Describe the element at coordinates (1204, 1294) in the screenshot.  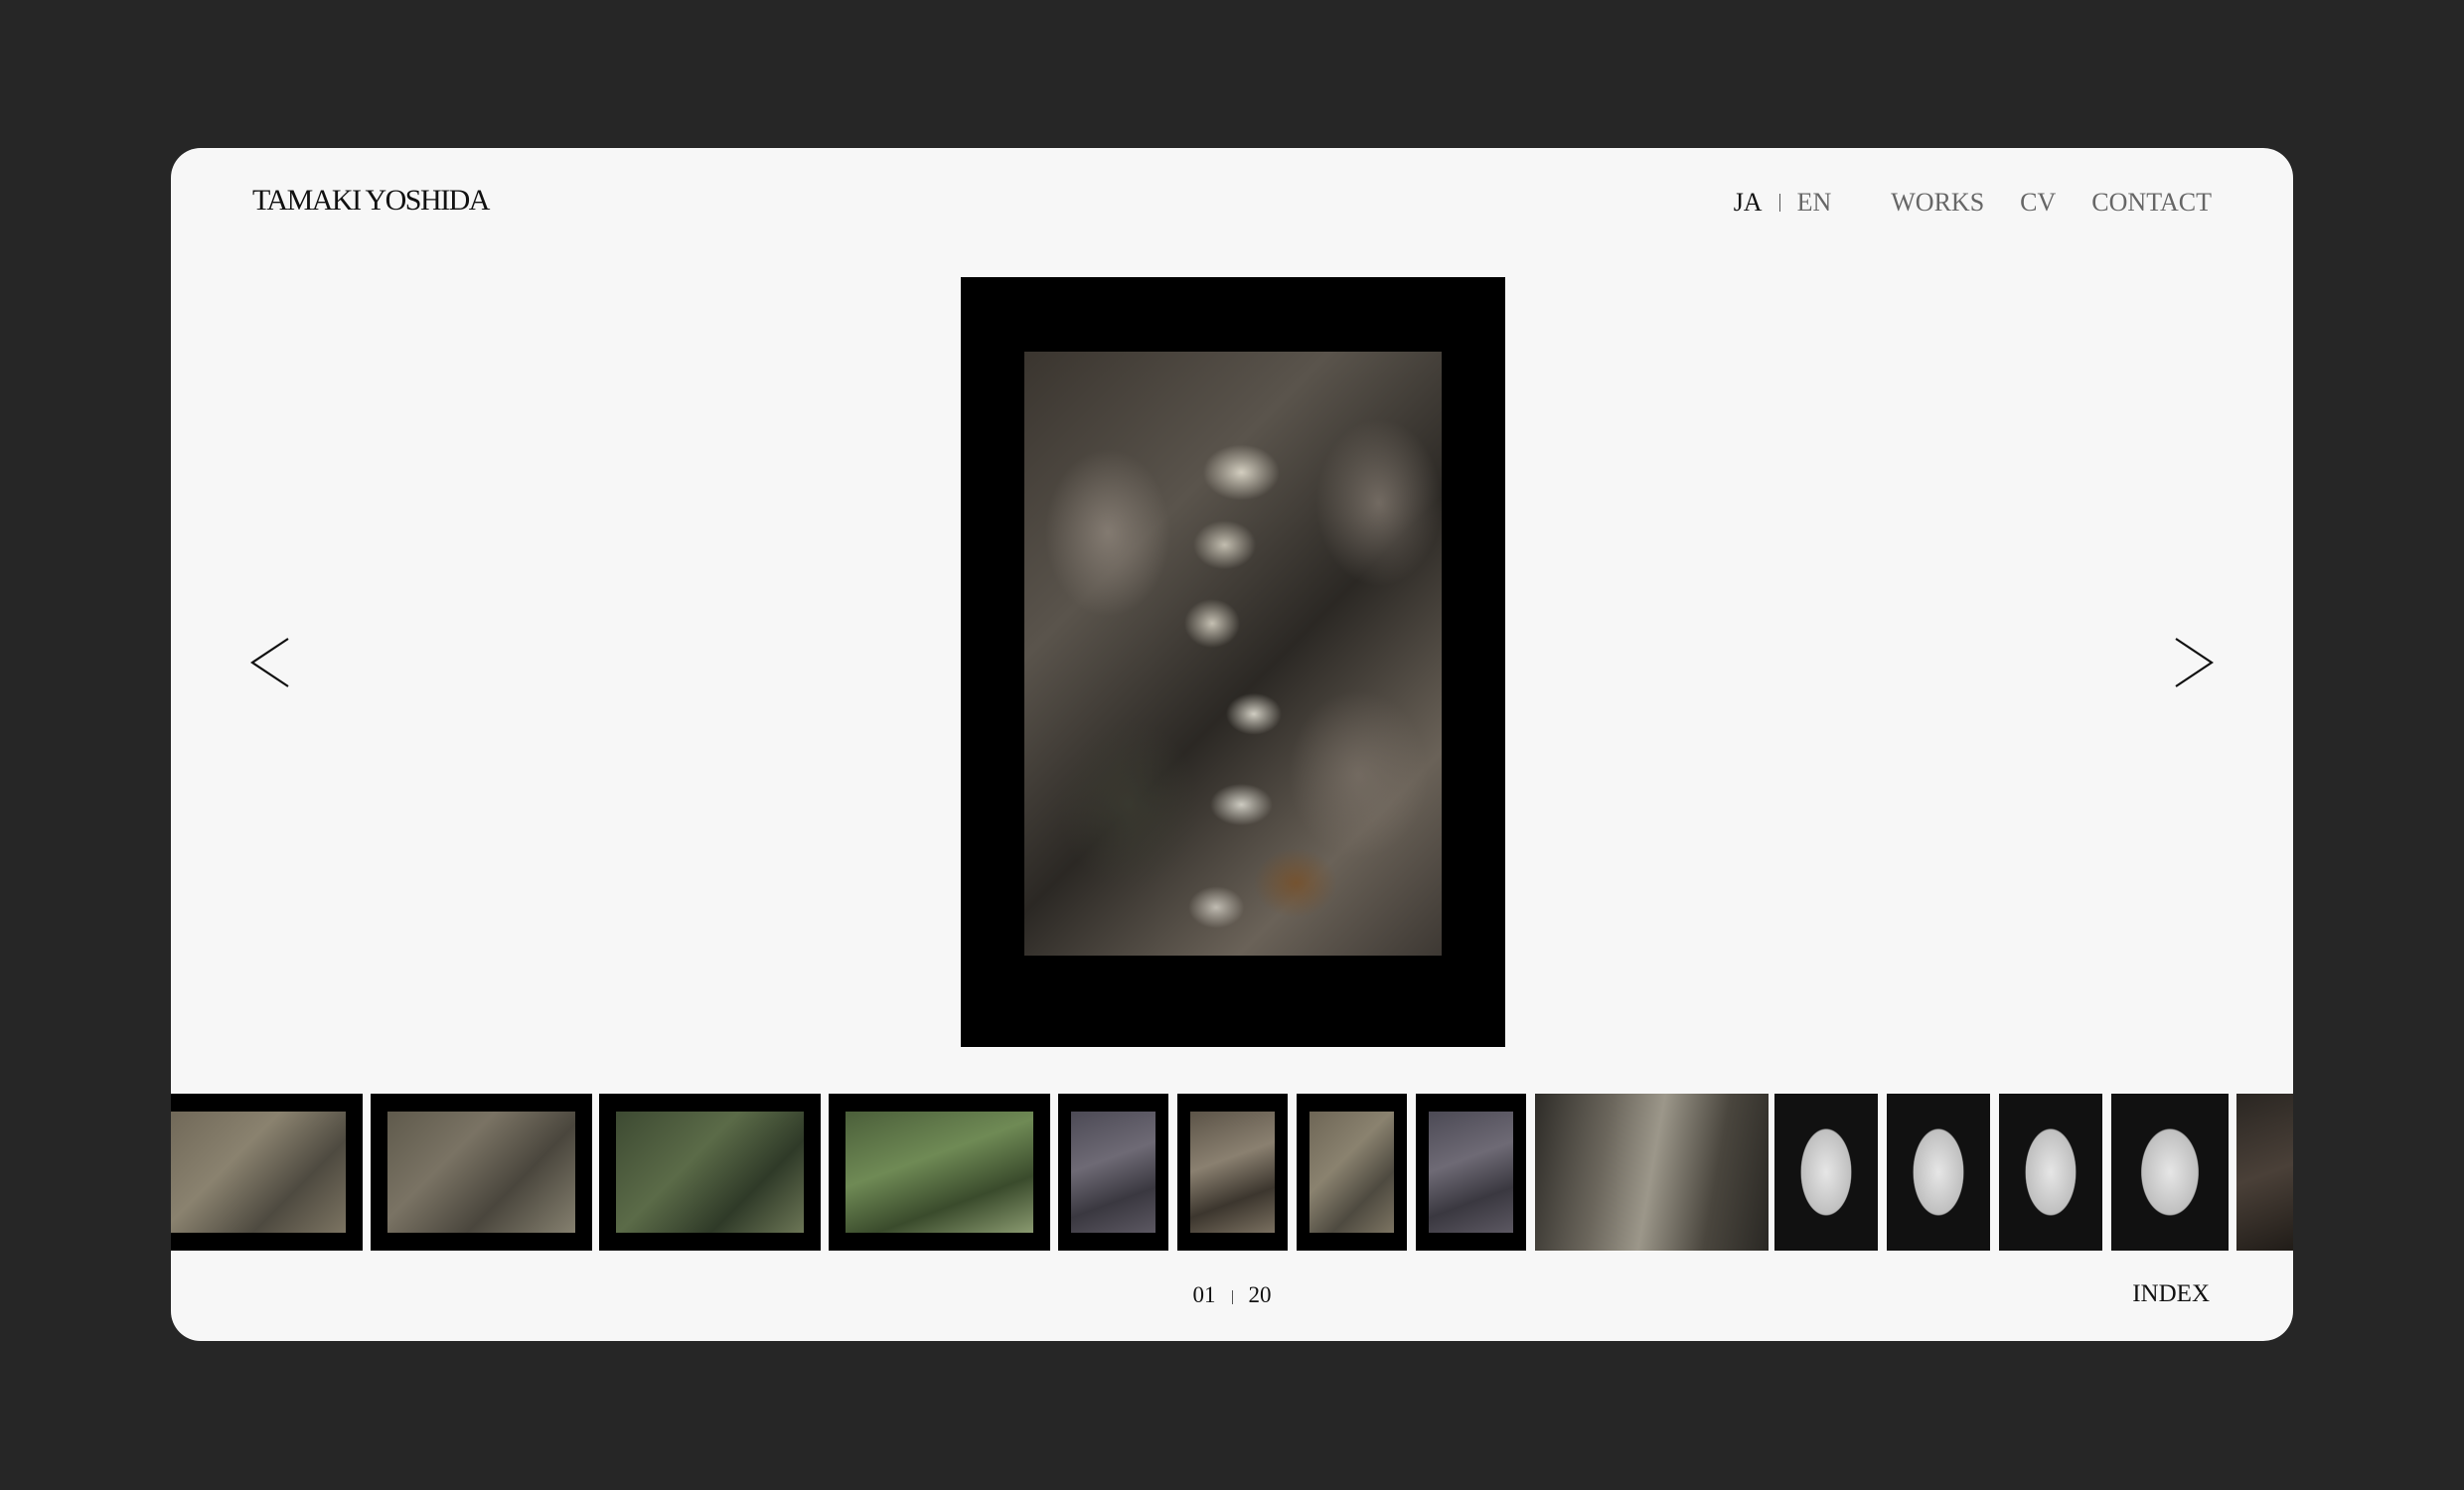
I see `current-slide-number: 01` at that location.